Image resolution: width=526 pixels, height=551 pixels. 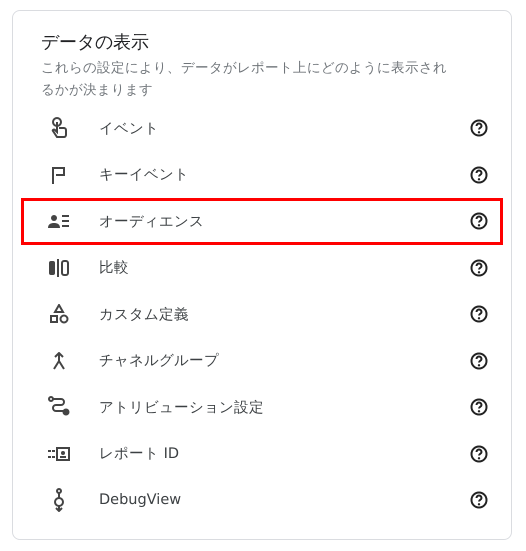 What do you see at coordinates (59, 407) in the screenshot?
I see `route-icon` at bounding box center [59, 407].